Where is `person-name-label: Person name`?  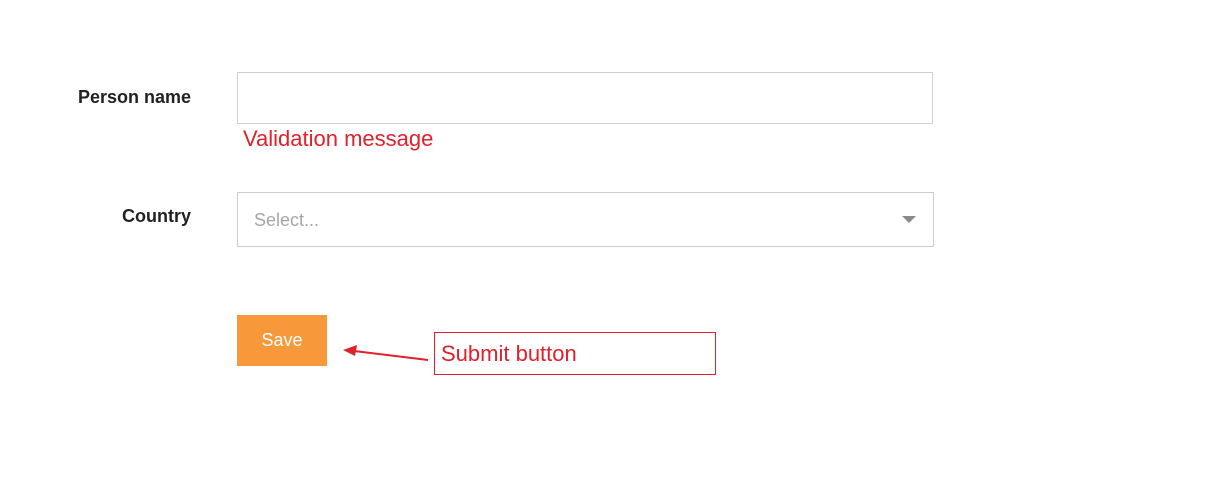 person-name-label: Person name is located at coordinates (134, 97).